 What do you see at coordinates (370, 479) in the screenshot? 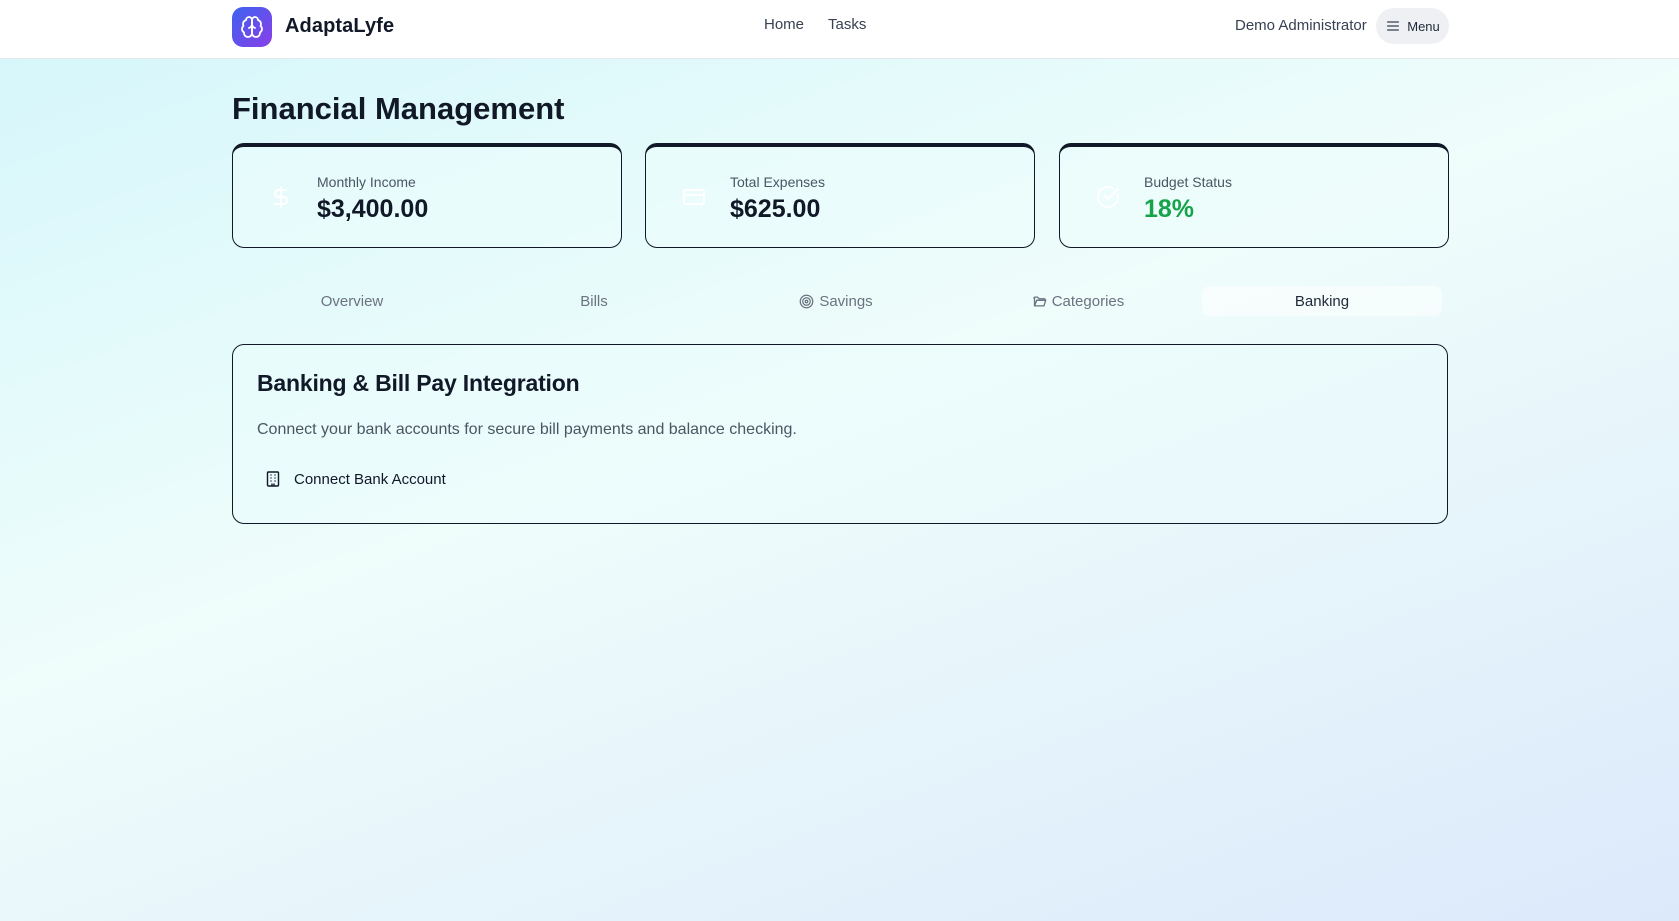
I see `connect-bank-label: Connect Bank Account` at bounding box center [370, 479].